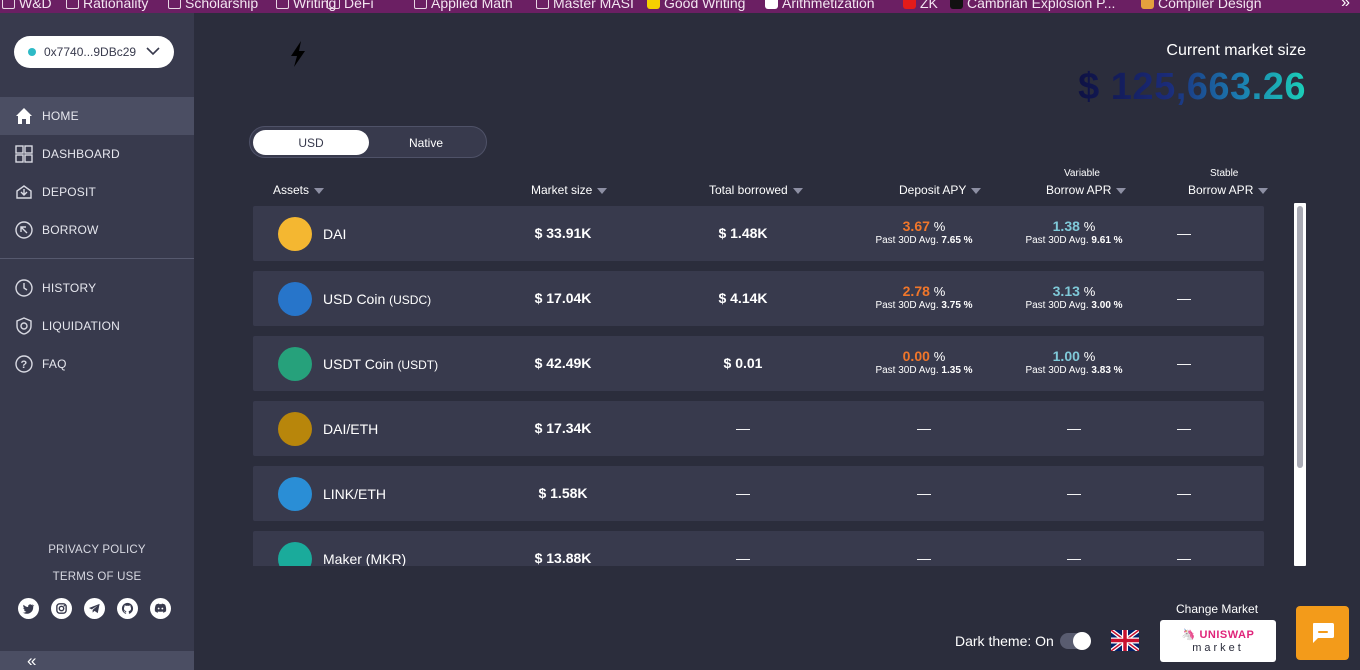 The width and height of the screenshot is (1360, 670). What do you see at coordinates (97, 660) in the screenshot?
I see `collapse-sidebar-button: «` at bounding box center [97, 660].